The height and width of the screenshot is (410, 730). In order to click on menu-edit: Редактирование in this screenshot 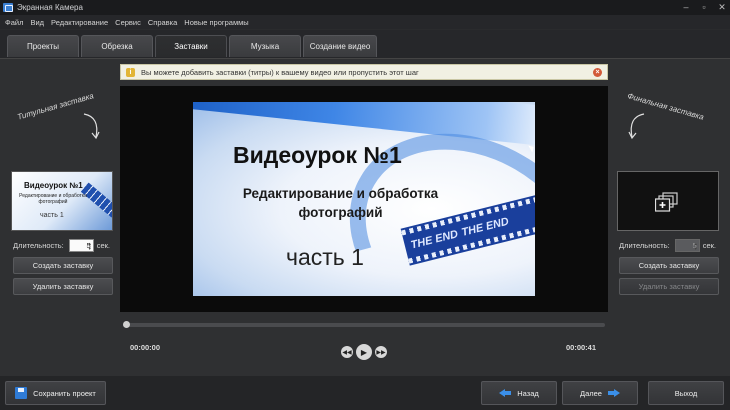, I will do `click(79, 22)`.